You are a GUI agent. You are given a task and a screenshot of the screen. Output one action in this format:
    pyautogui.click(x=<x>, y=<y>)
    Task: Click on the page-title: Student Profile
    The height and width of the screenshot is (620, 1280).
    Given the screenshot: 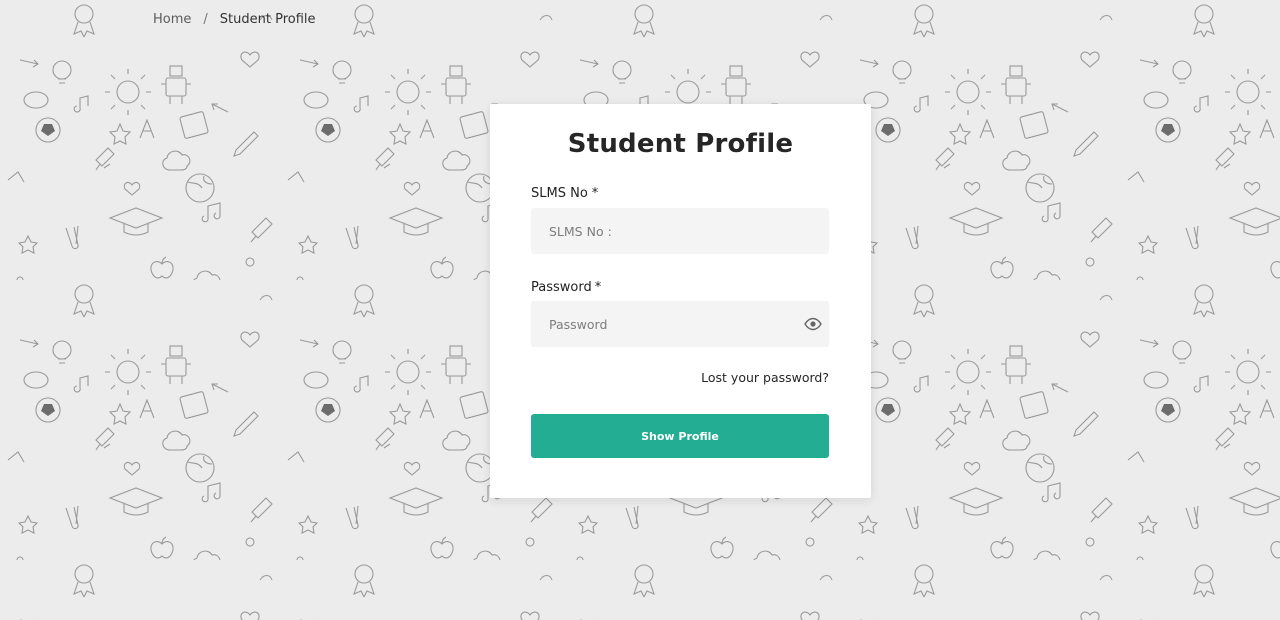 What is the action you would take?
    pyautogui.click(x=680, y=144)
    